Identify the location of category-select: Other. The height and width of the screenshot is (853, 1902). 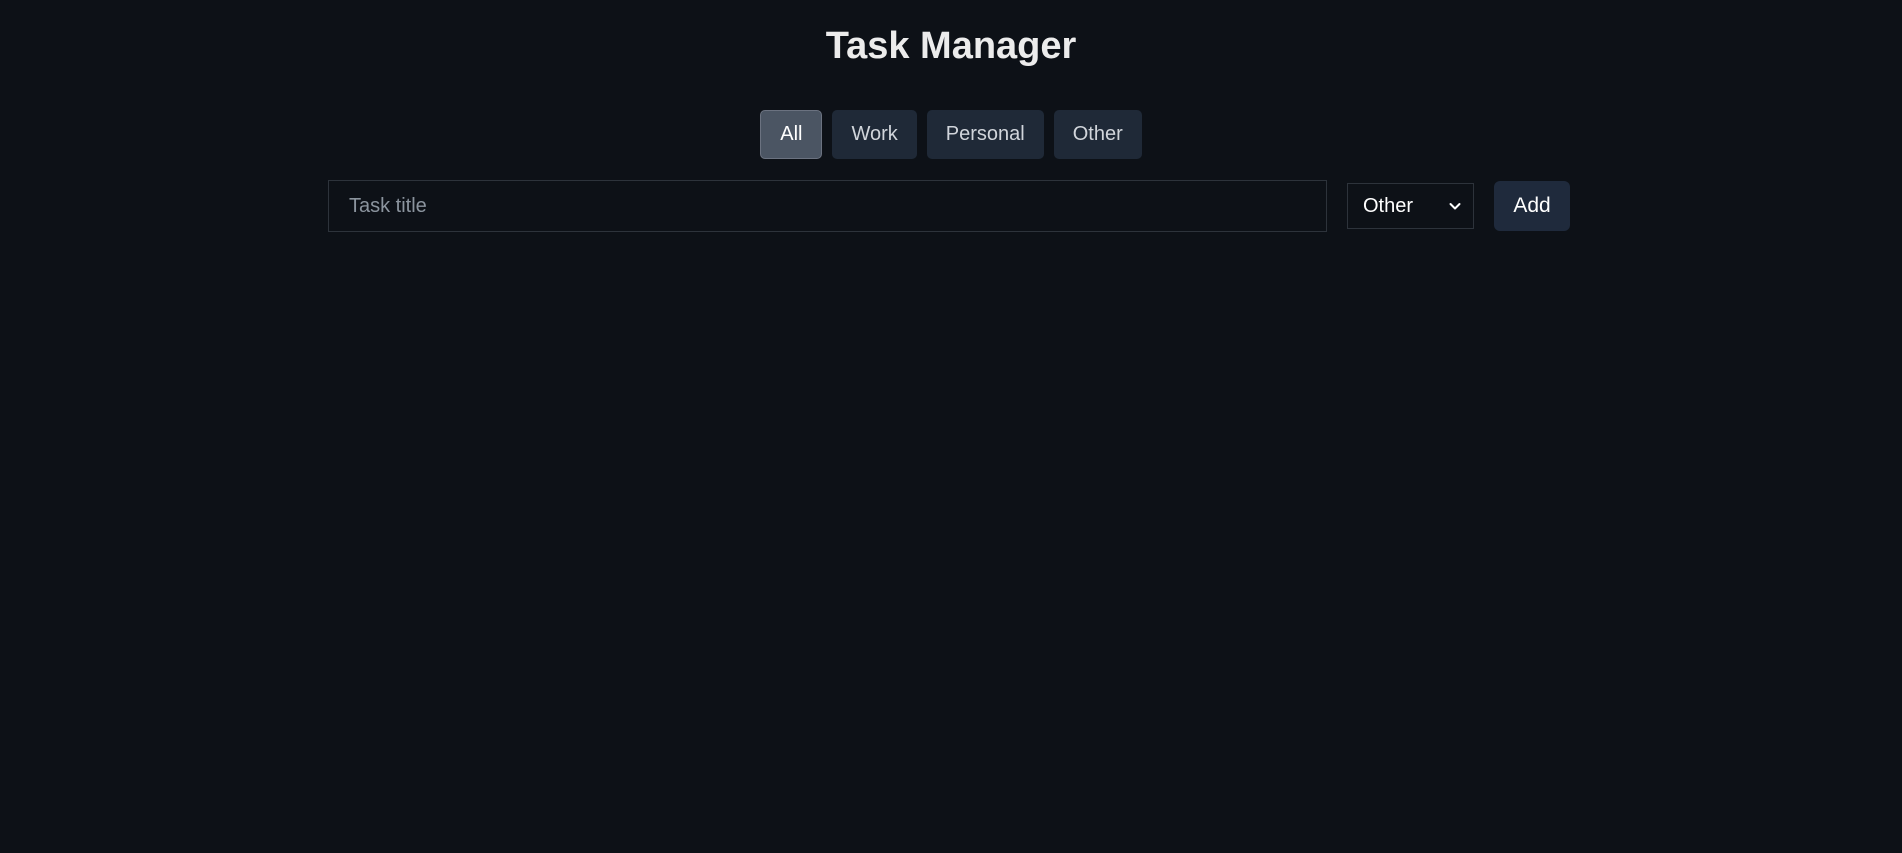
(1410, 206).